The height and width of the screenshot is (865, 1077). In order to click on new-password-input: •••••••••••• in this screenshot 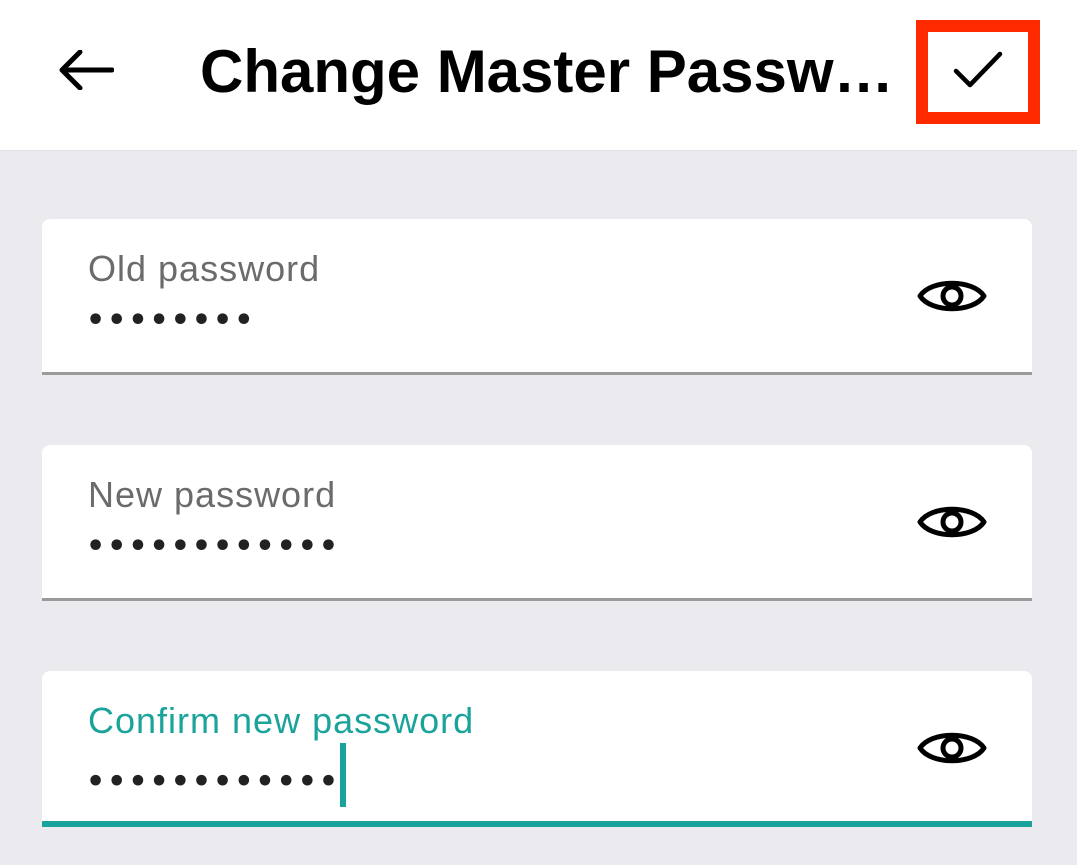, I will do `click(213, 547)`.